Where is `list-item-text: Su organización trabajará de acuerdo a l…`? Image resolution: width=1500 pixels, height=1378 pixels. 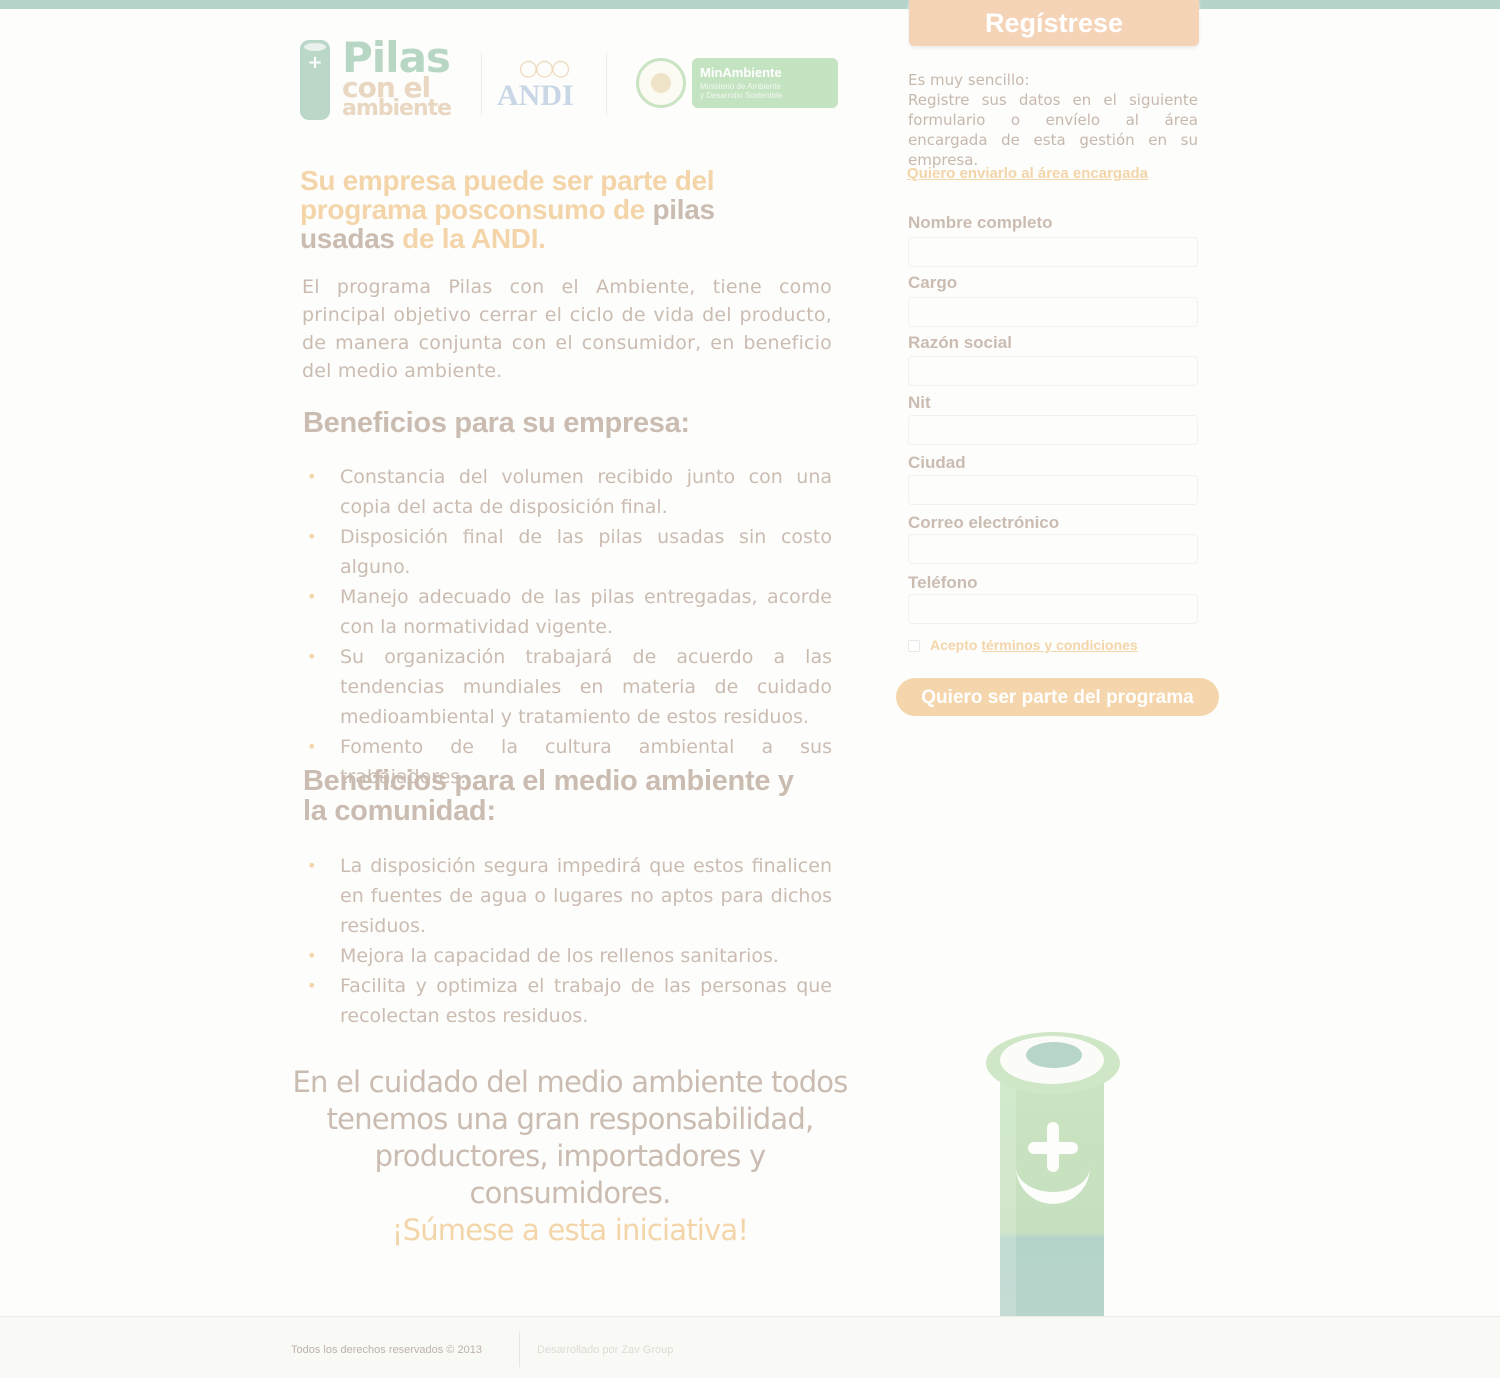
list-item-text: Su organización trabajará de acuerdo a l… is located at coordinates (586, 687).